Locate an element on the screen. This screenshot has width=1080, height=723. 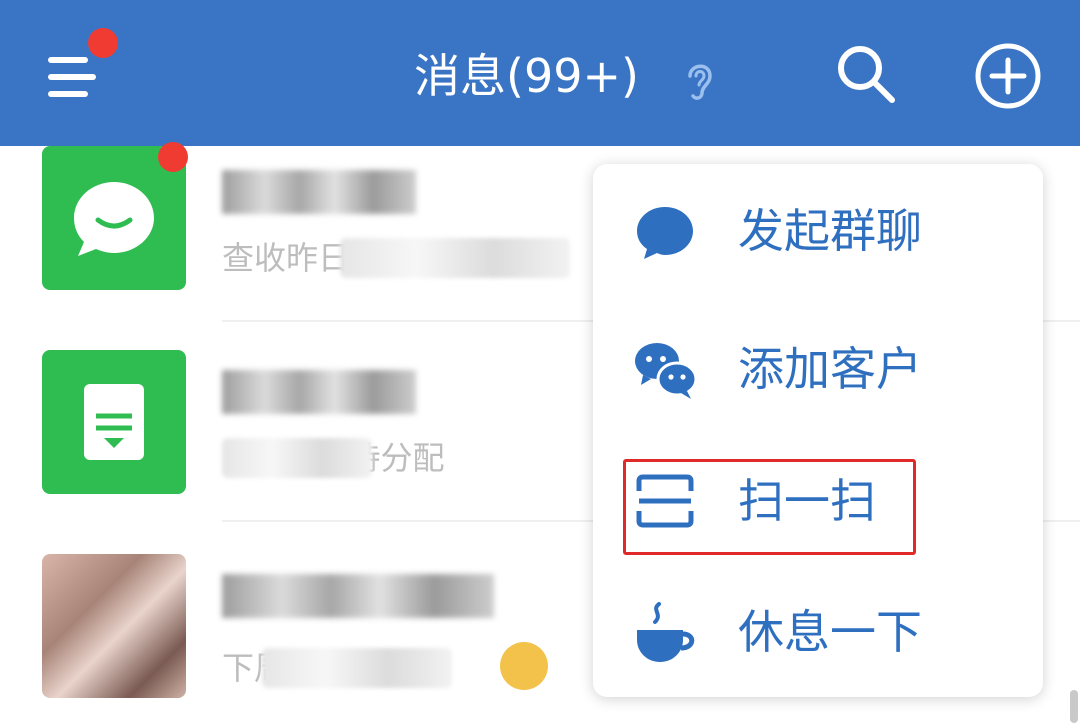
emoji-icon is located at coordinates (524, 666).